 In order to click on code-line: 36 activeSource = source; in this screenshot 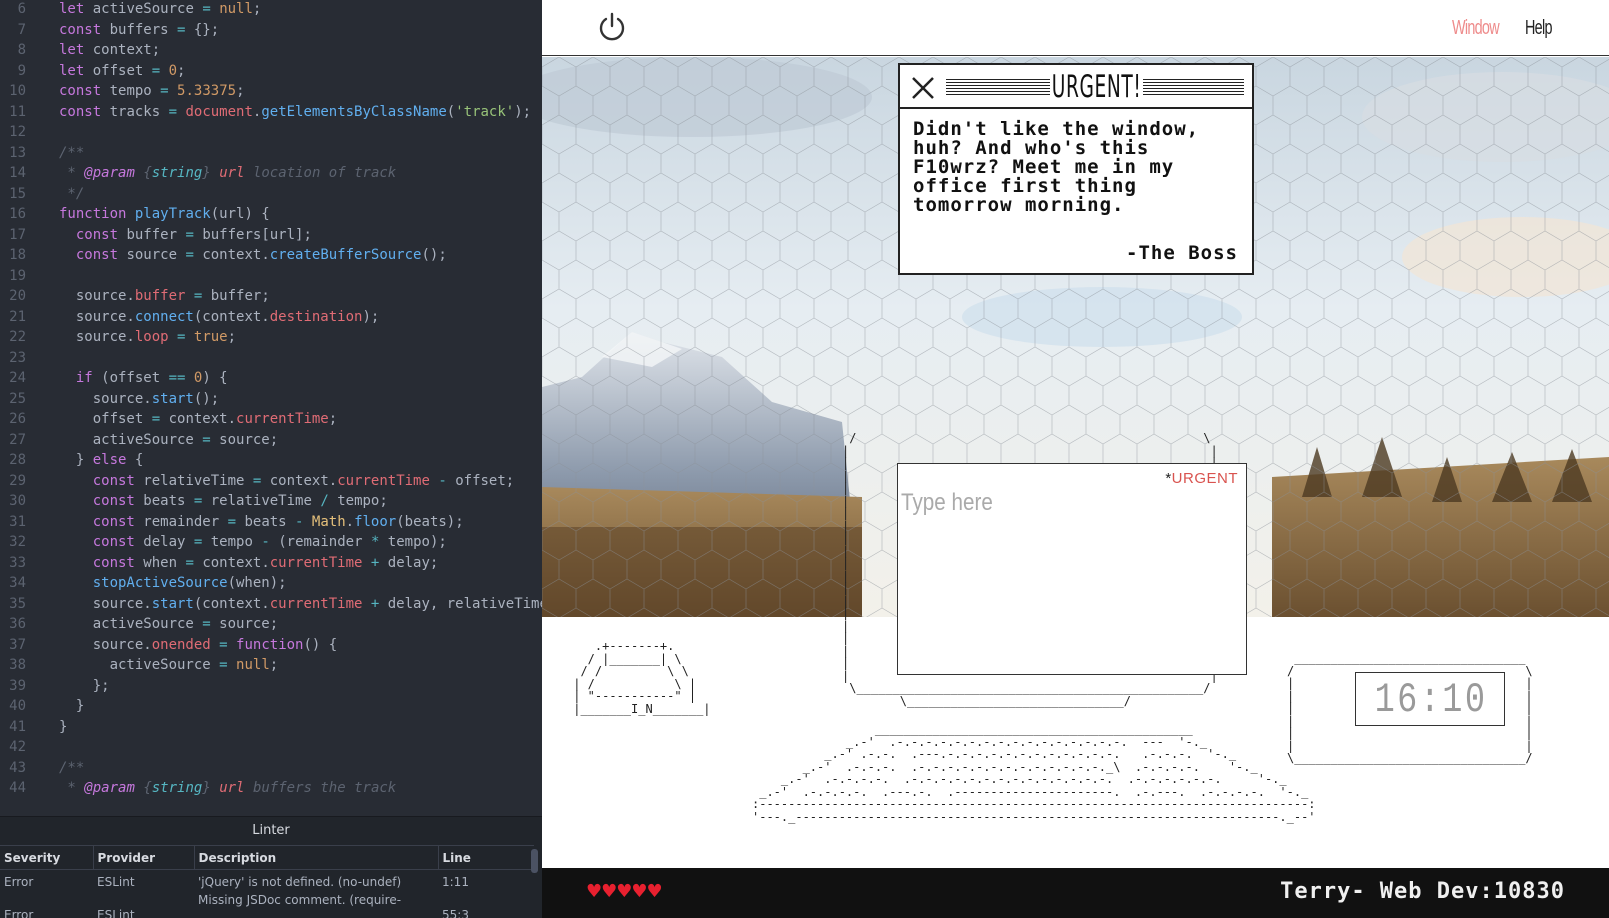, I will do `click(271, 624)`.